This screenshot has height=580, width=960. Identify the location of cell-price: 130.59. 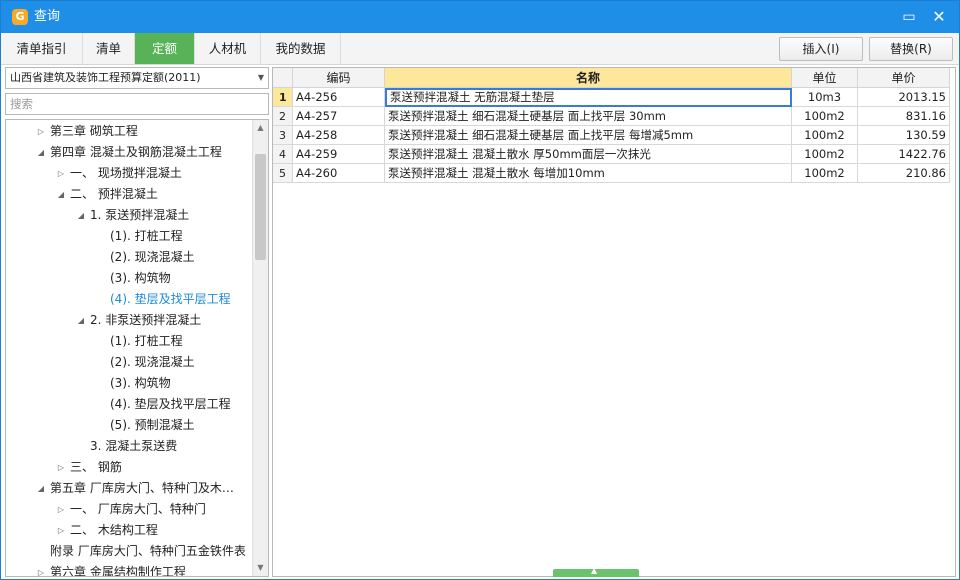
(904, 135).